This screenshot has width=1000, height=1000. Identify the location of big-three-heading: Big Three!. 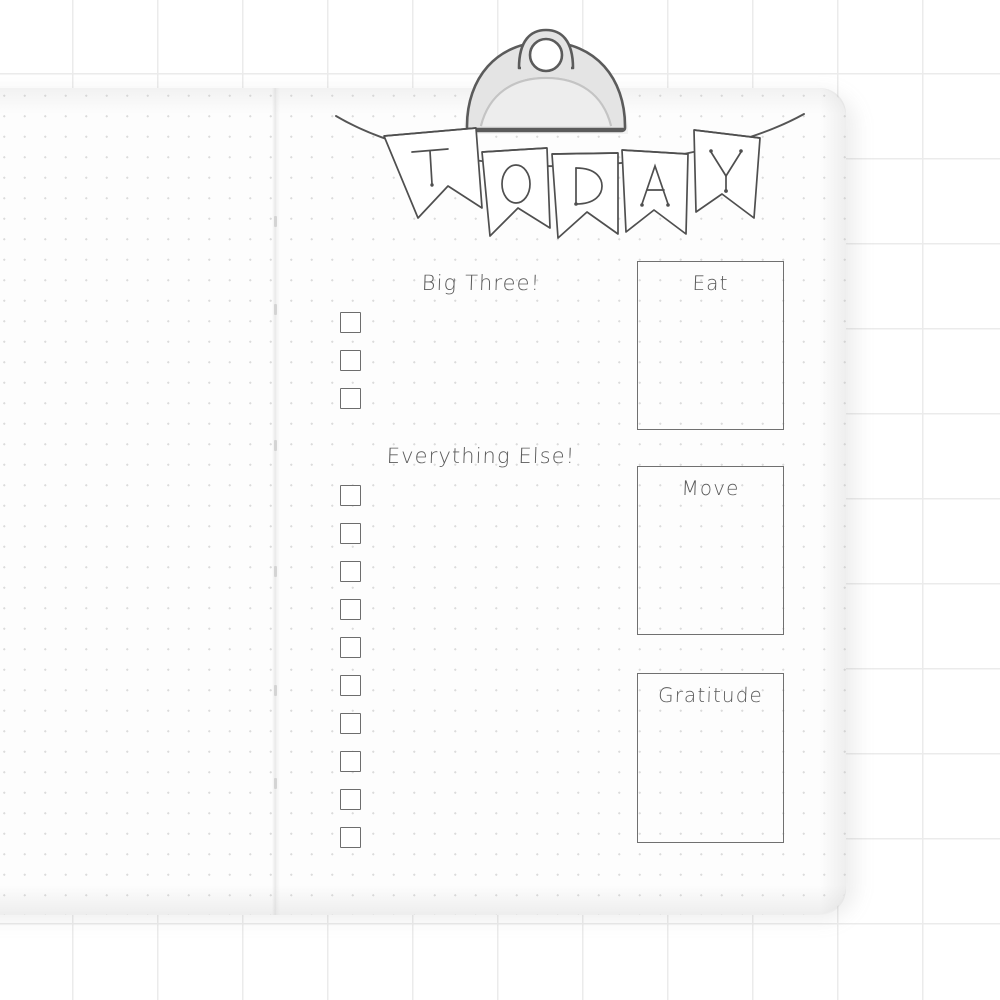
(481, 283).